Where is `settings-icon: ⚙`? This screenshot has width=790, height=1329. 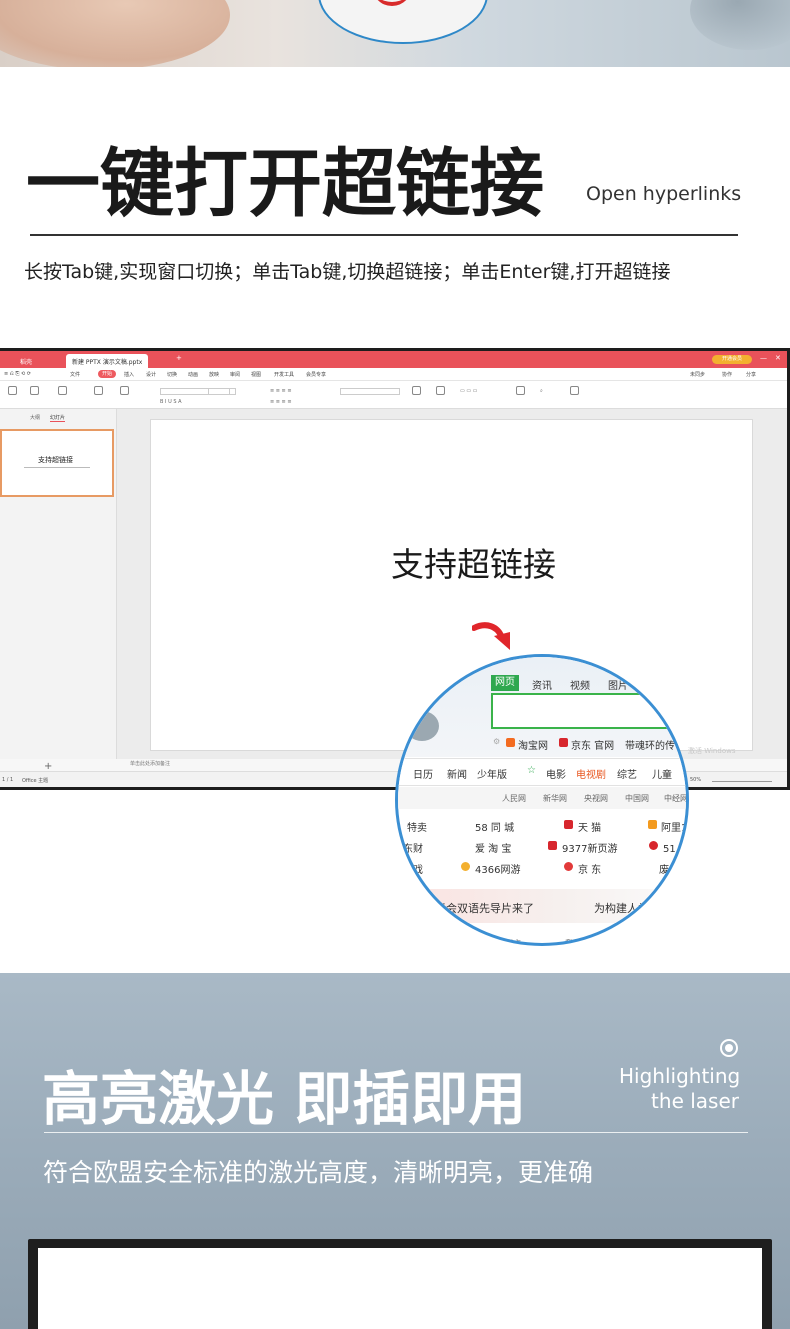
settings-icon: ⚙ is located at coordinates (496, 741).